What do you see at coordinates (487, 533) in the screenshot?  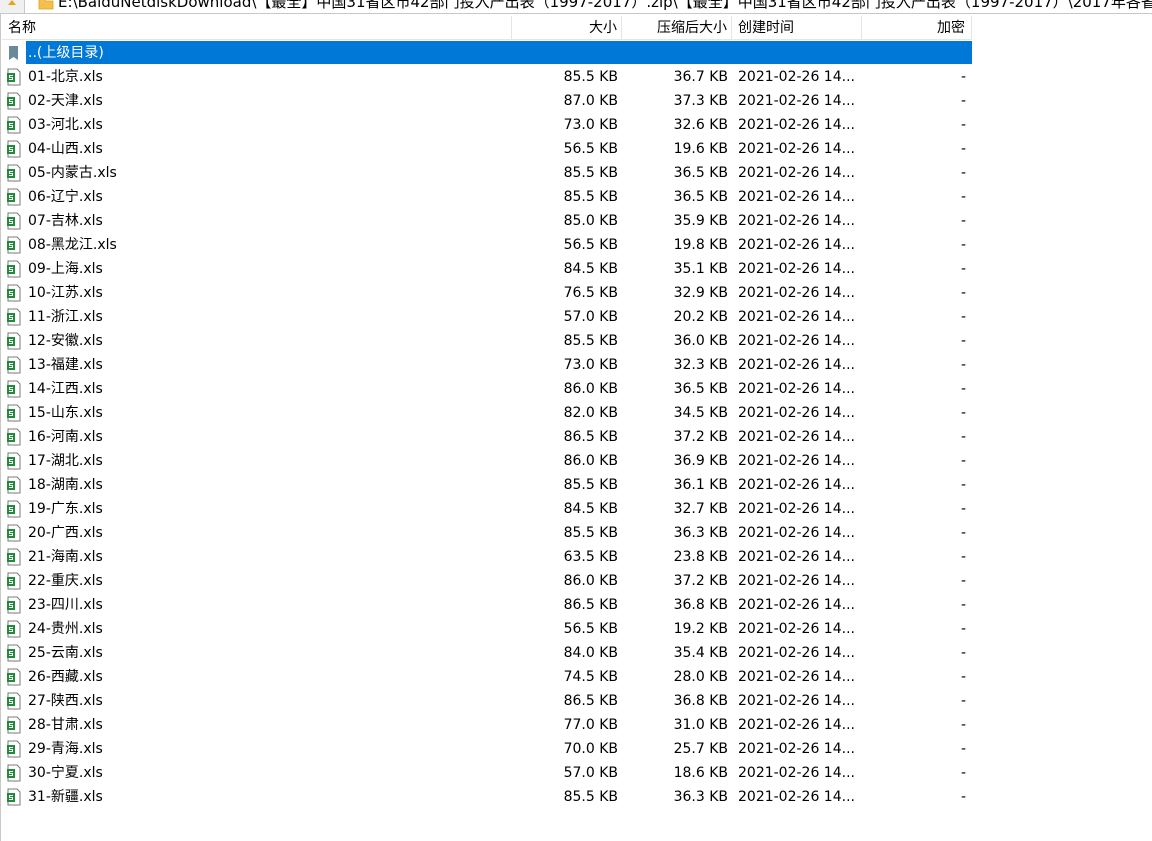 I see `file-row: 20-广西.xls 85.5 KB 36.3 KB 2021-02-26 14... -` at bounding box center [487, 533].